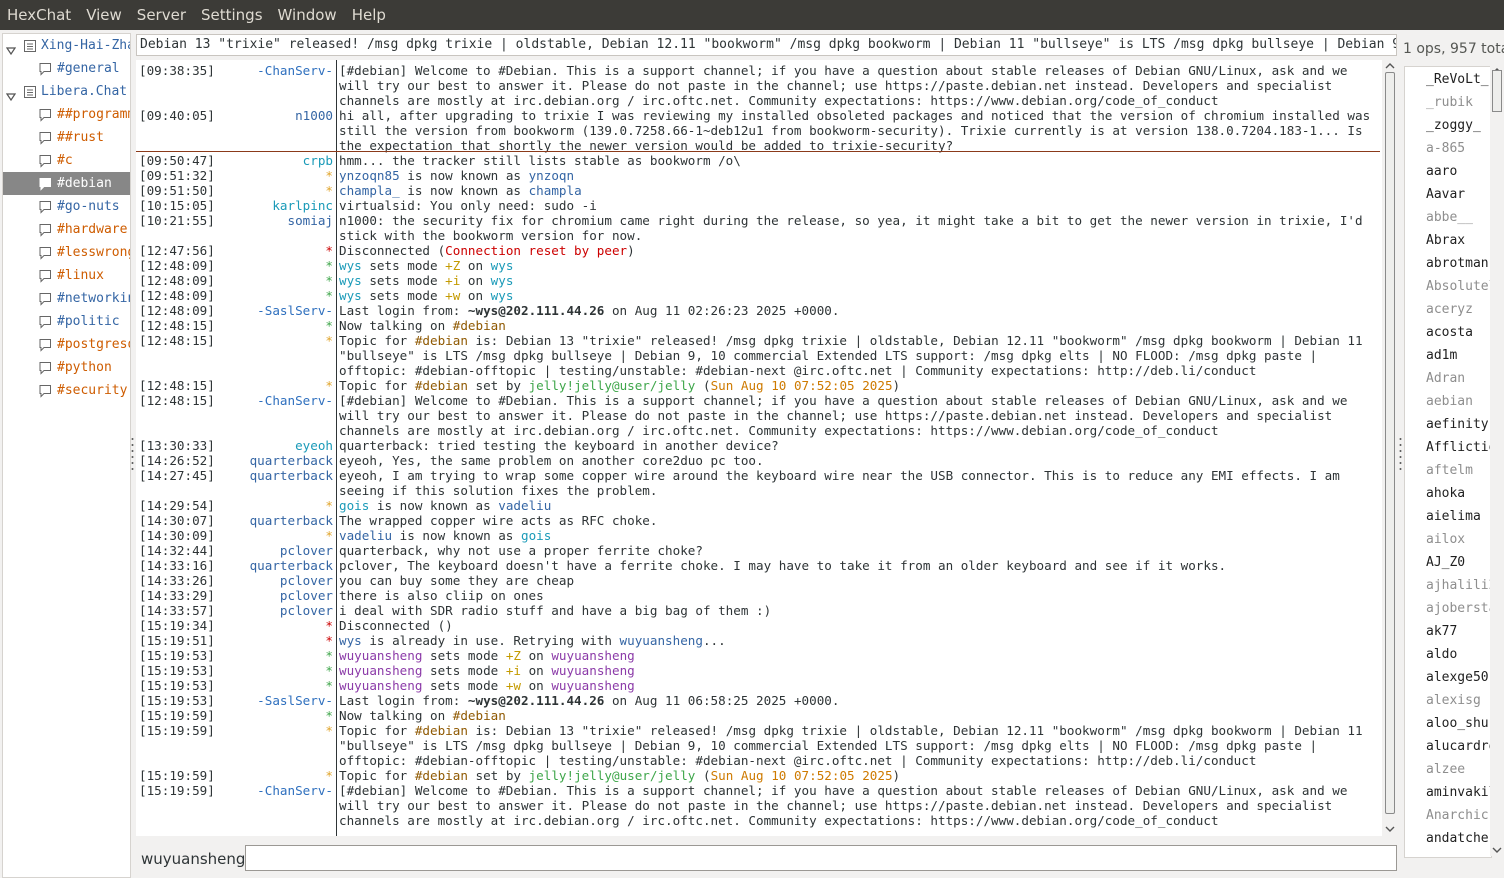 The height and width of the screenshot is (878, 1504). I want to click on tree-channel: #c, so click(66, 160).